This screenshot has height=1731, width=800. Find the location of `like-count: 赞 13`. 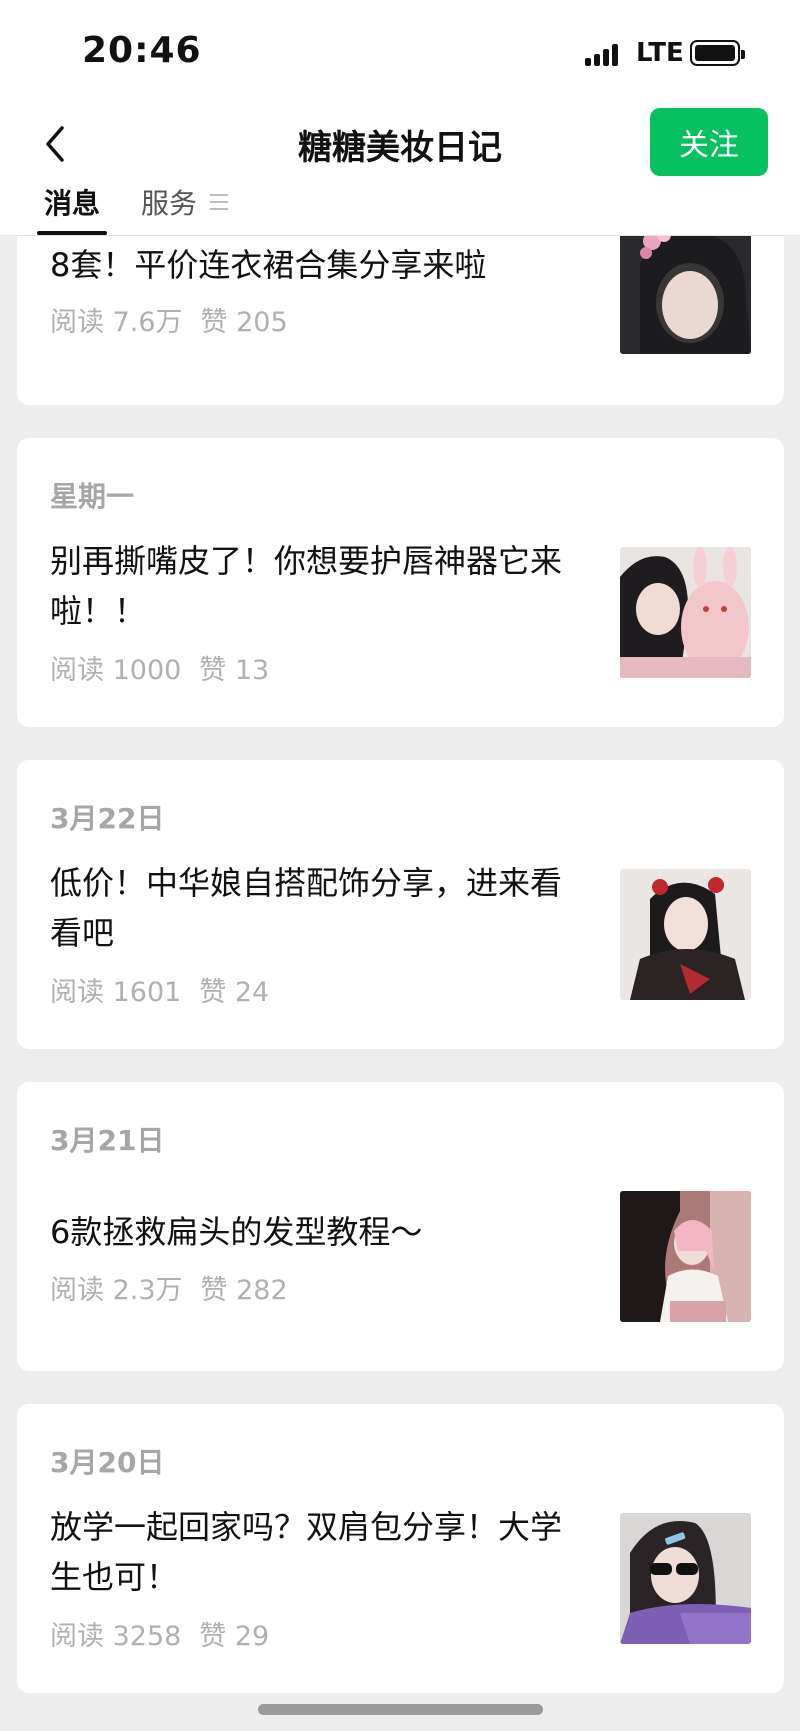

like-count: 赞 13 is located at coordinates (234, 670).